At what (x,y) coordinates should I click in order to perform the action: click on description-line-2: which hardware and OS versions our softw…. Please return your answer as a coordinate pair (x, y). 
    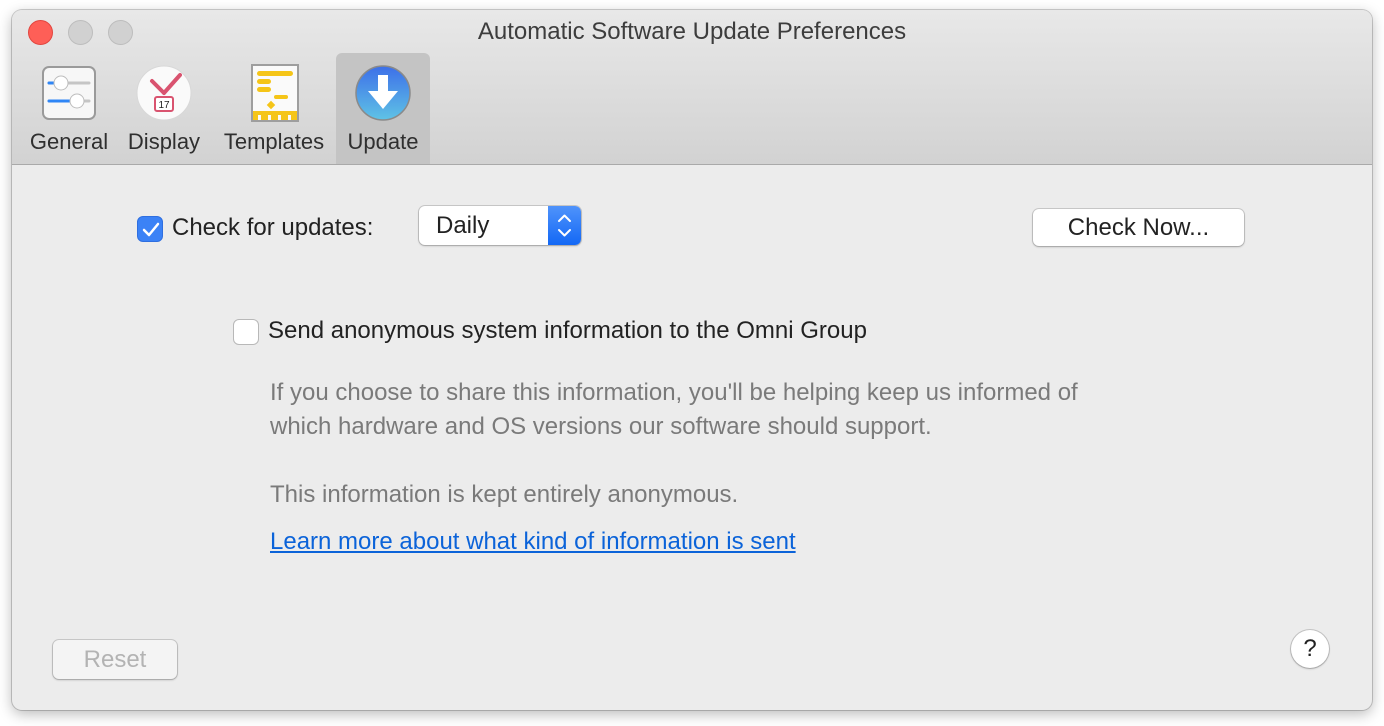
    Looking at the image, I should click on (601, 426).